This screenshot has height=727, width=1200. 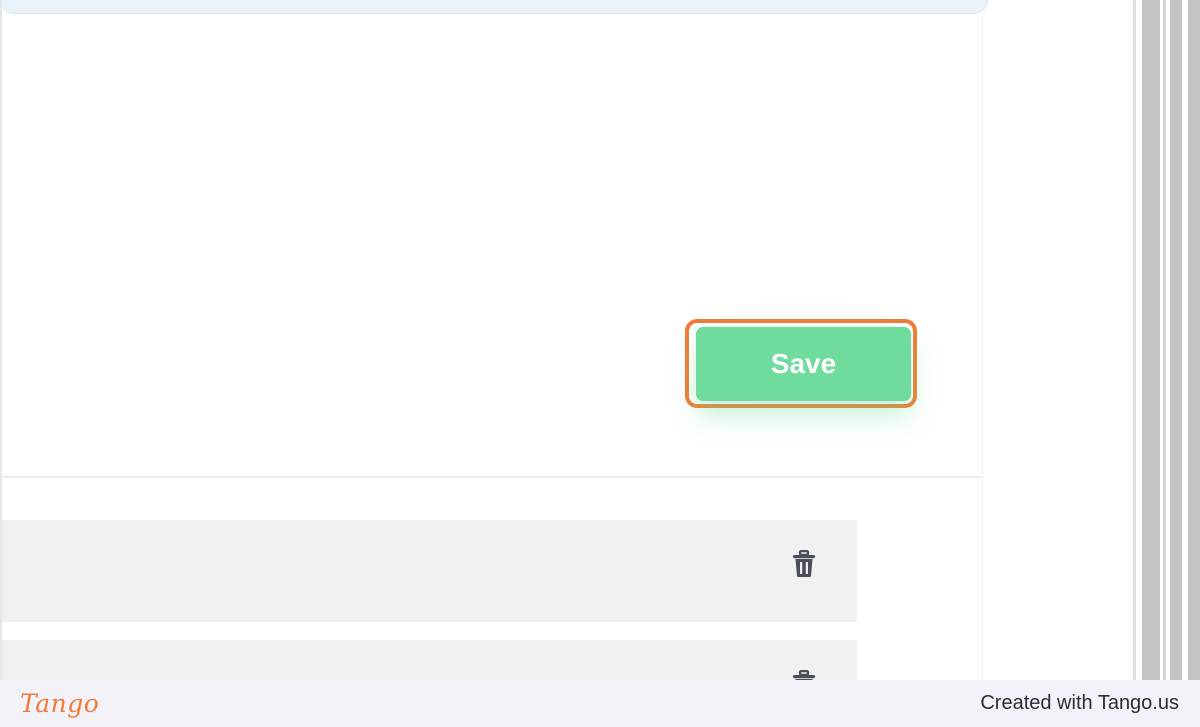 What do you see at coordinates (491, 477) in the screenshot?
I see `section-divider` at bounding box center [491, 477].